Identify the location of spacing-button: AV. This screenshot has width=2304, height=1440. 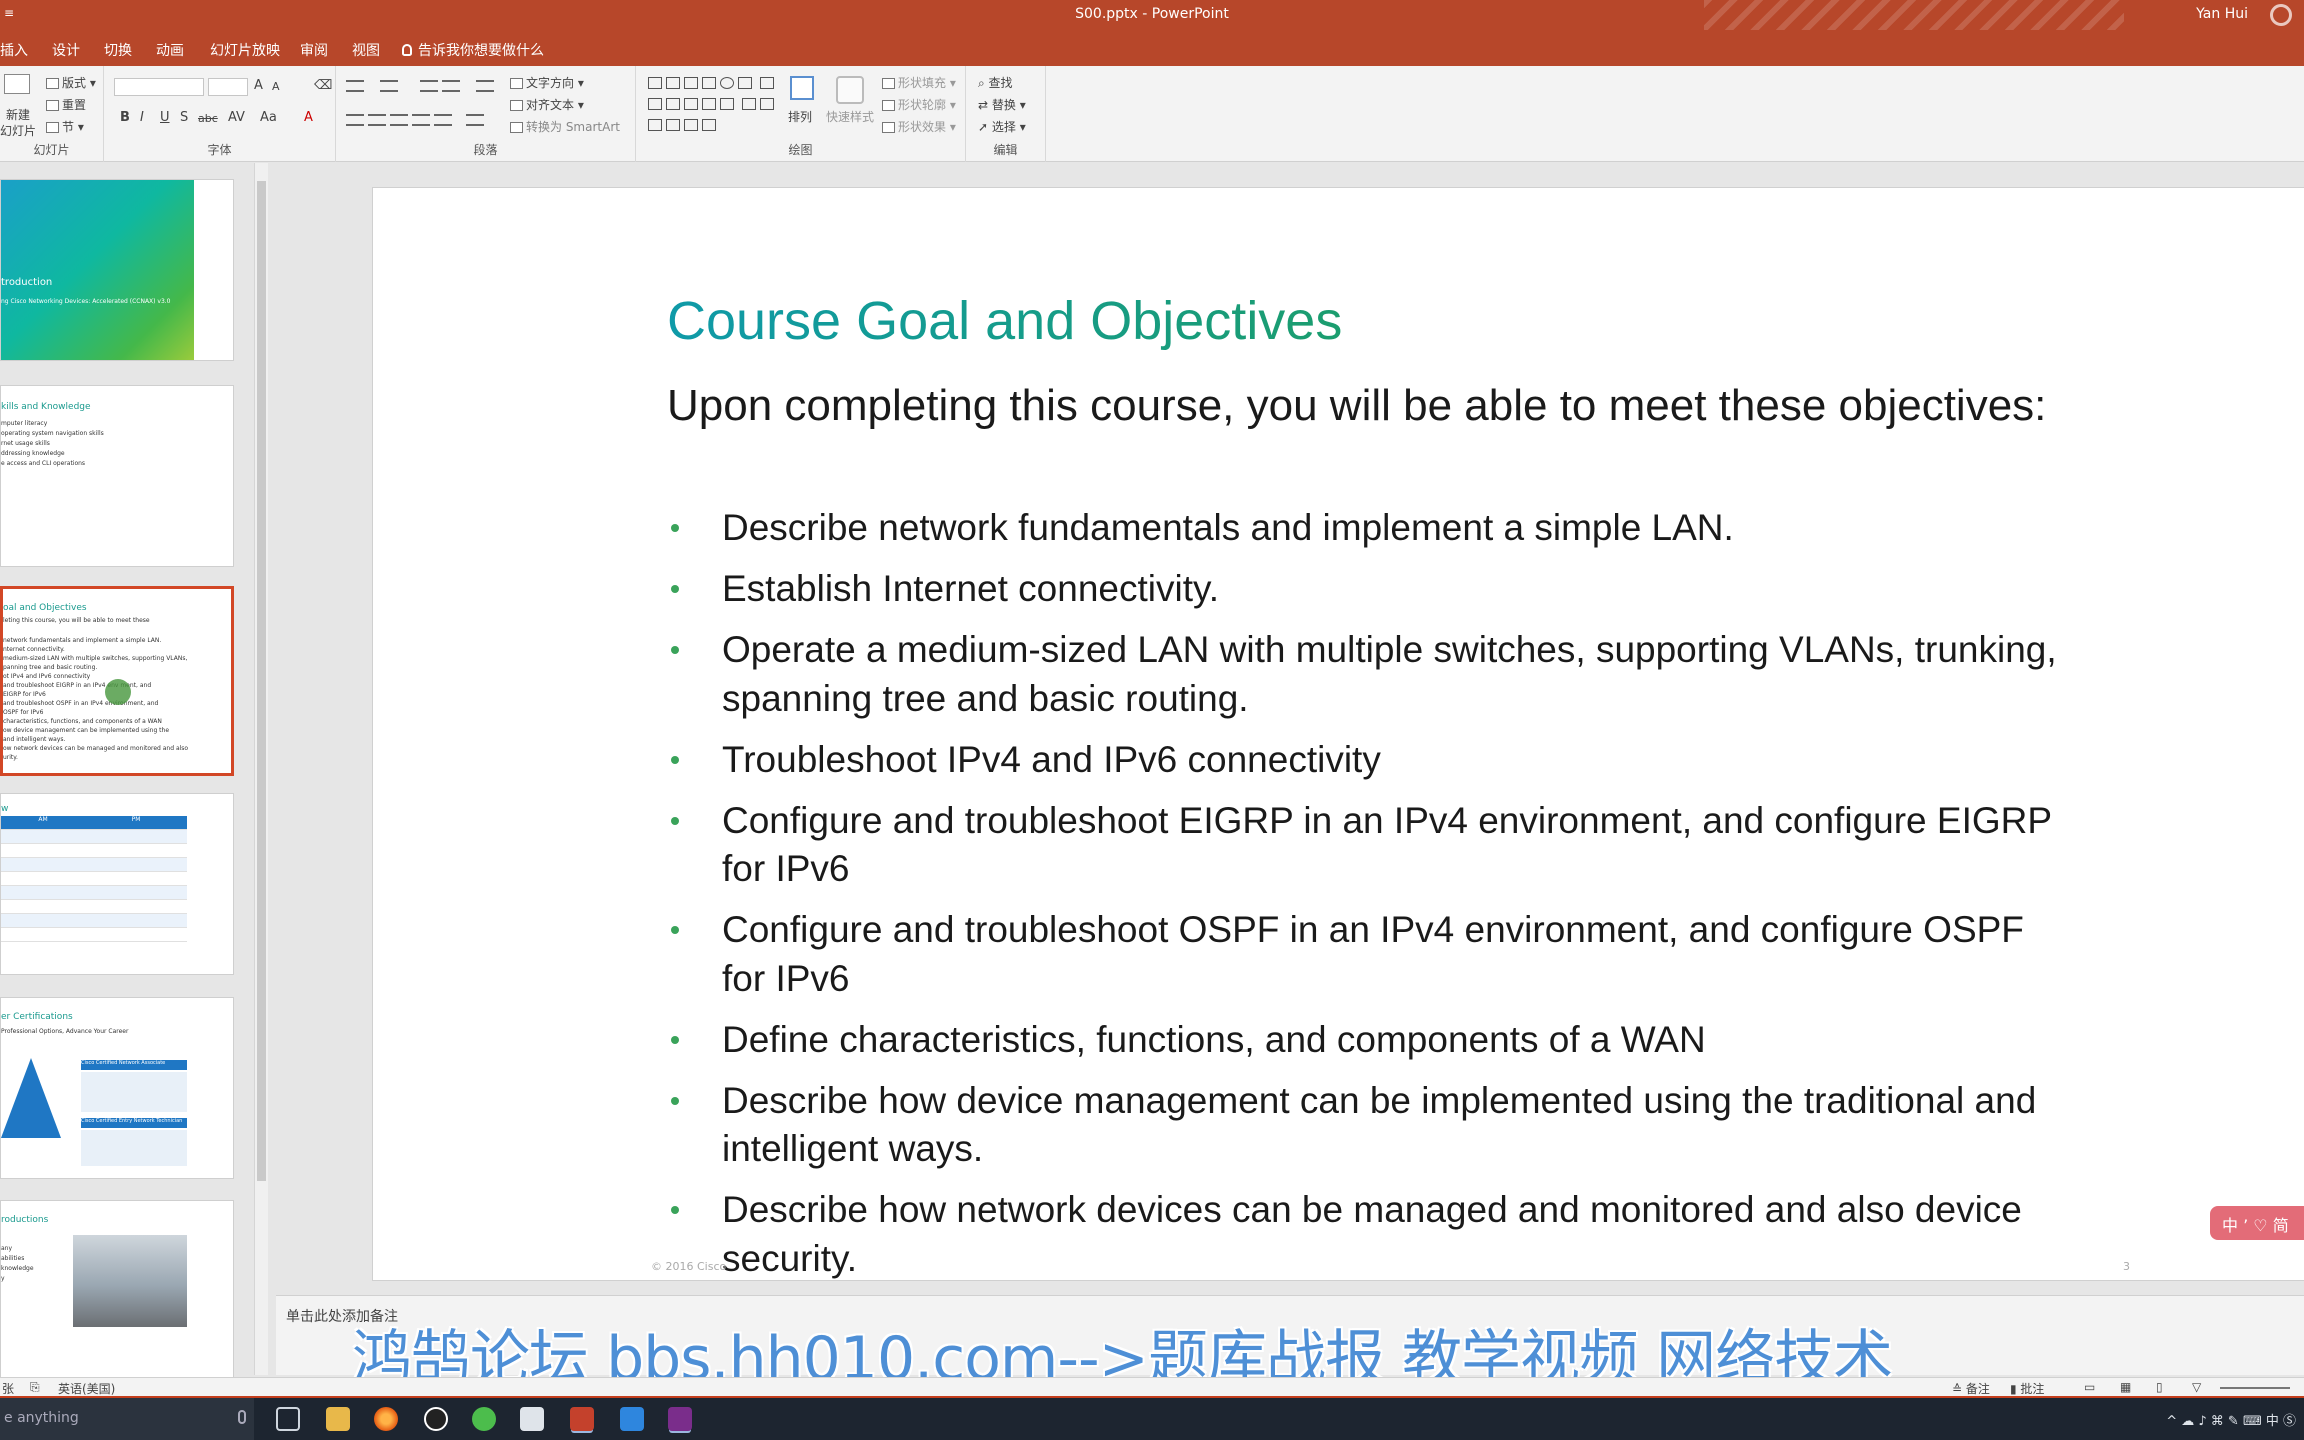
(236, 117).